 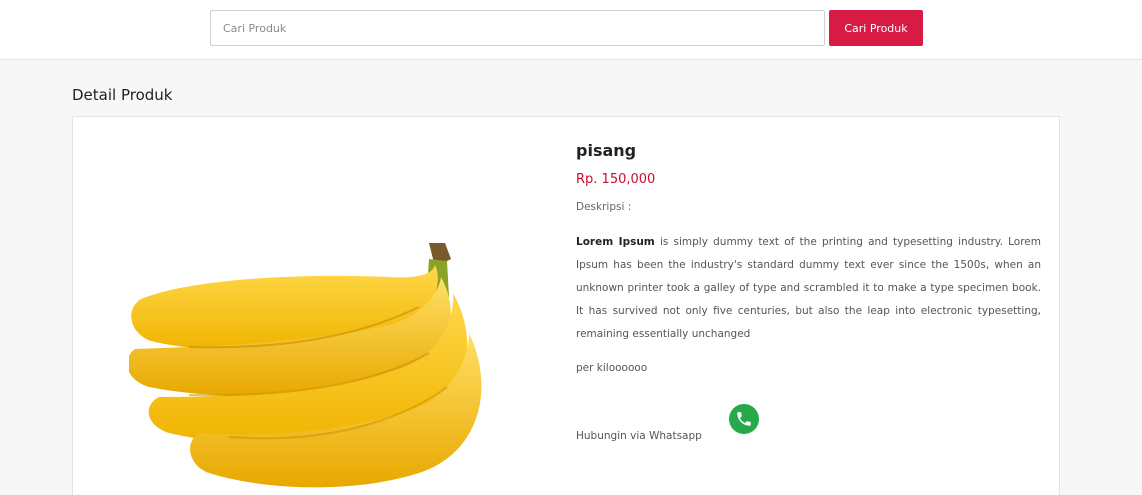 I want to click on whatsapp-icon, so click(x=744, y=419).